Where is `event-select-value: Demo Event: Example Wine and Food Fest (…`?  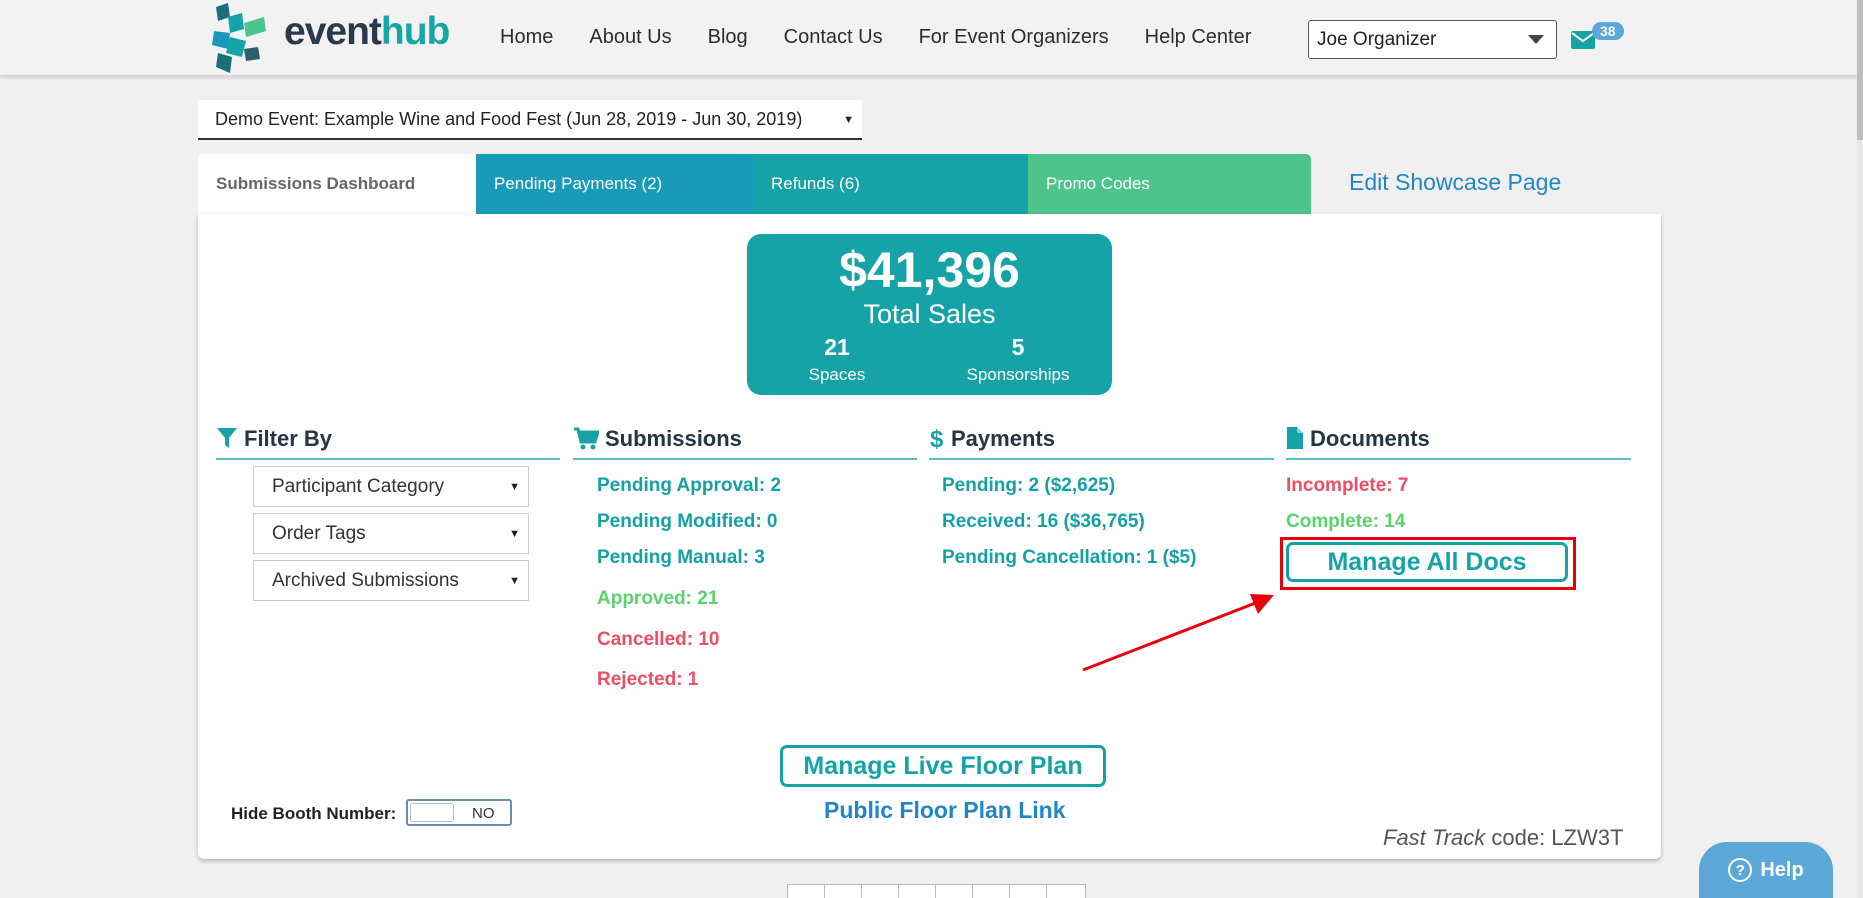 event-select-value: Demo Event: Example Wine and Food Fest (… is located at coordinates (509, 119).